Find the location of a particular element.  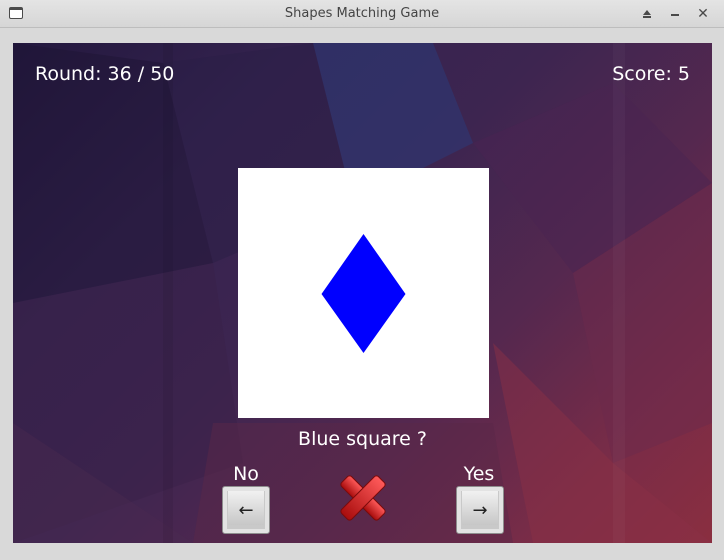

no-label: No is located at coordinates (246, 474).